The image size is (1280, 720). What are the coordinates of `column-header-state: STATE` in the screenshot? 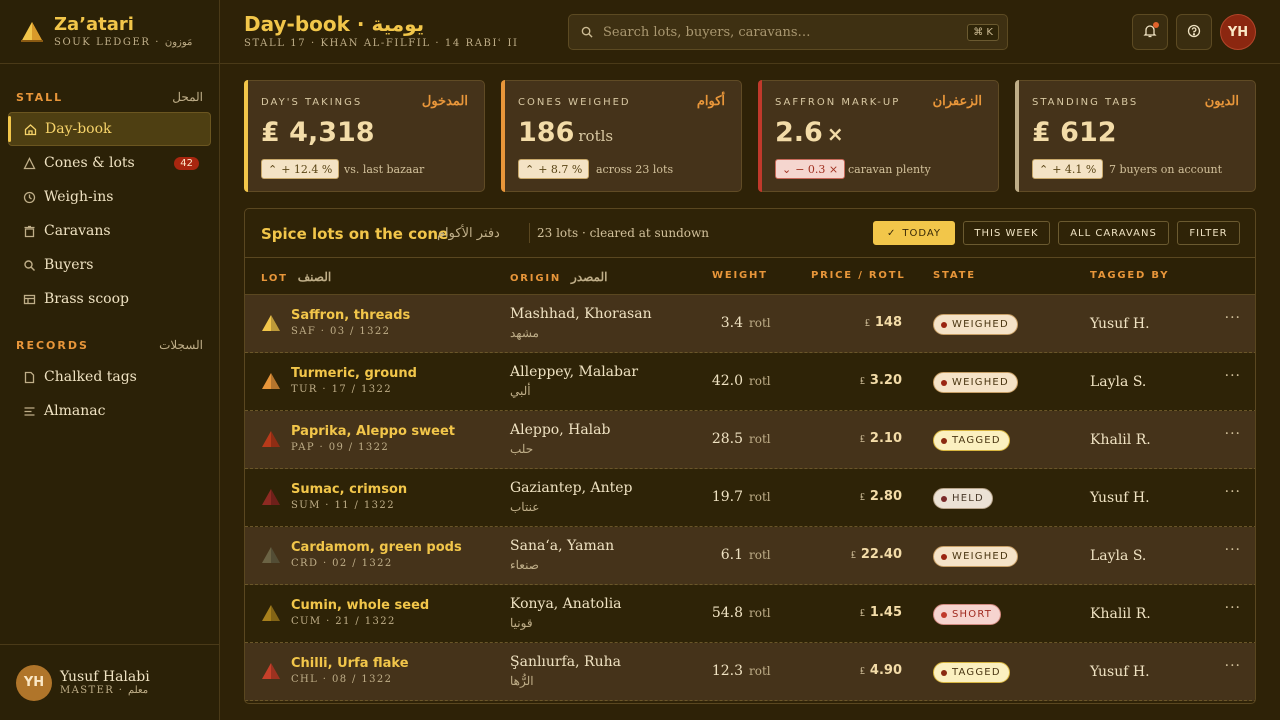 It's located at (954, 275).